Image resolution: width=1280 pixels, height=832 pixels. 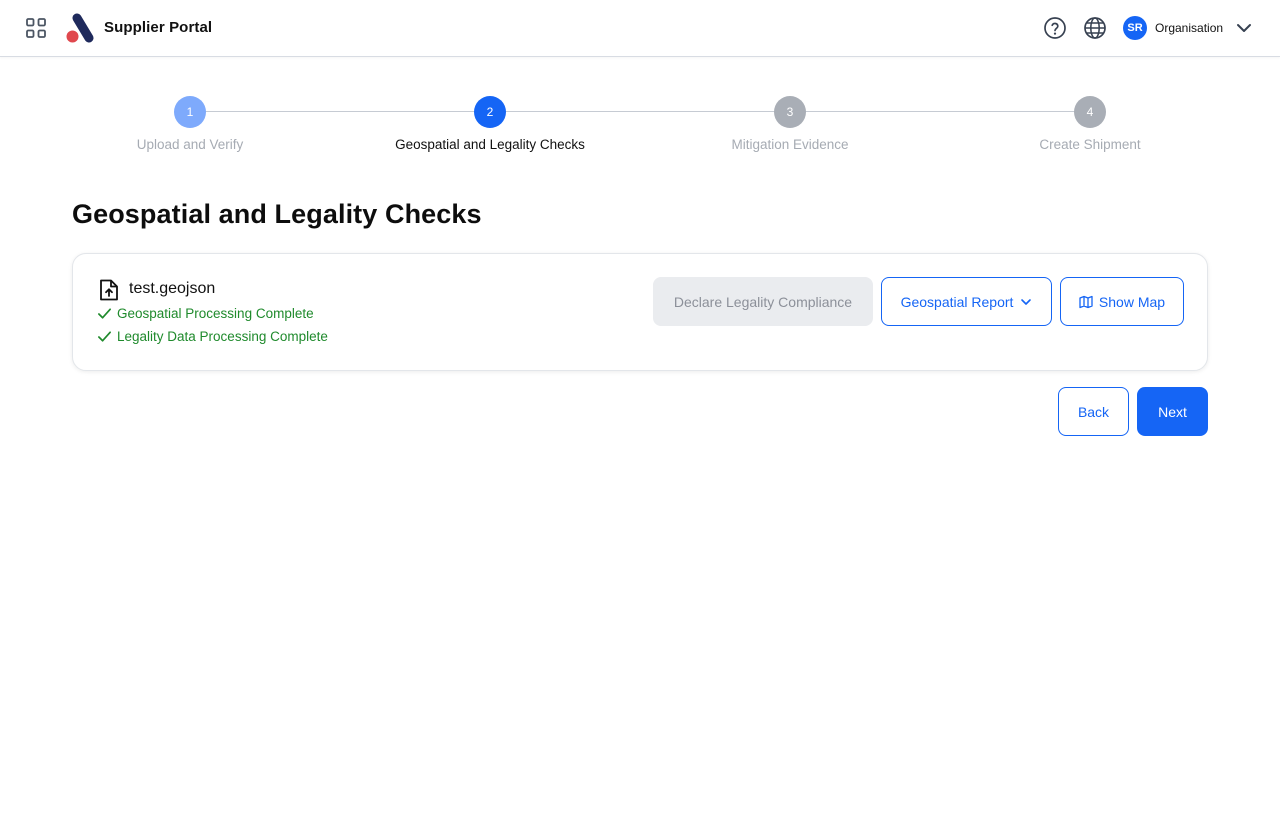 I want to click on status-text: Legality Data Processing Complete, so click(x=222, y=336).